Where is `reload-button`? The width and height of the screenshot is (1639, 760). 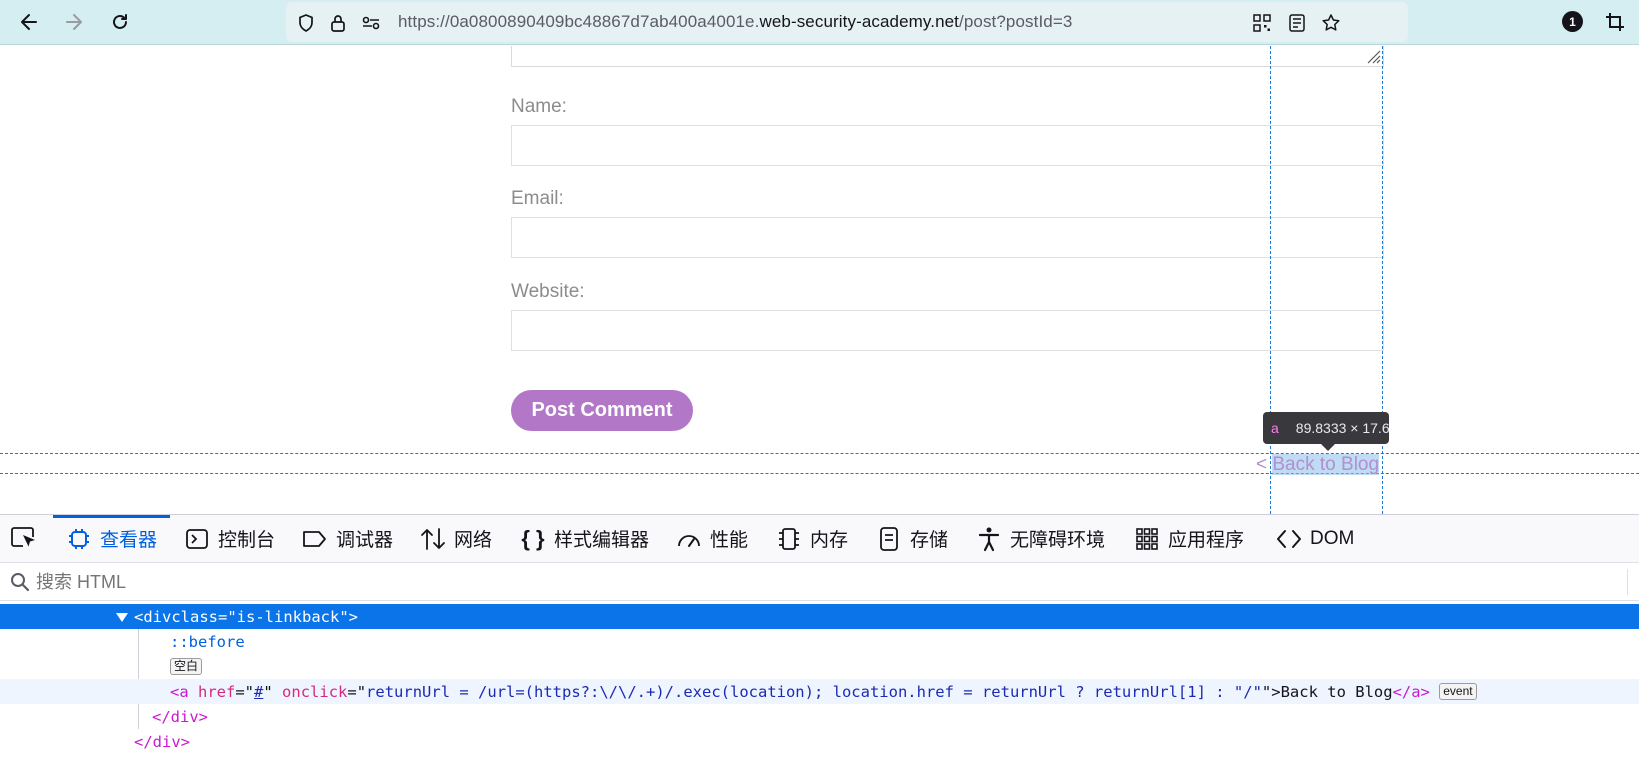
reload-button is located at coordinates (120, 22).